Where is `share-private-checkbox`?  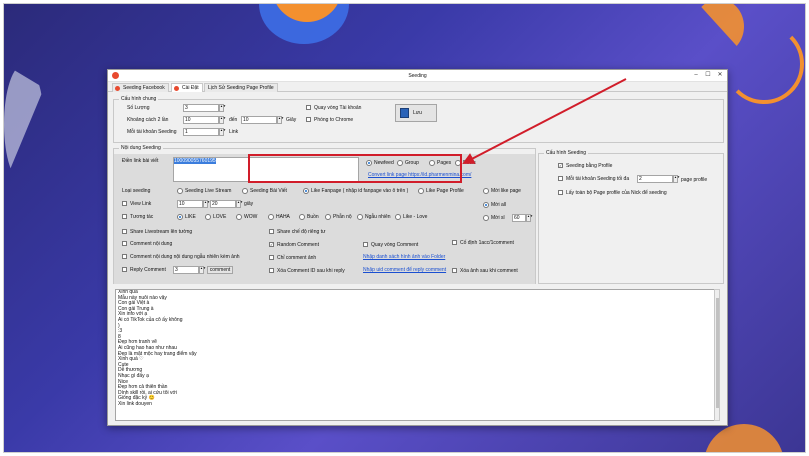 share-private-checkbox is located at coordinates (271, 231).